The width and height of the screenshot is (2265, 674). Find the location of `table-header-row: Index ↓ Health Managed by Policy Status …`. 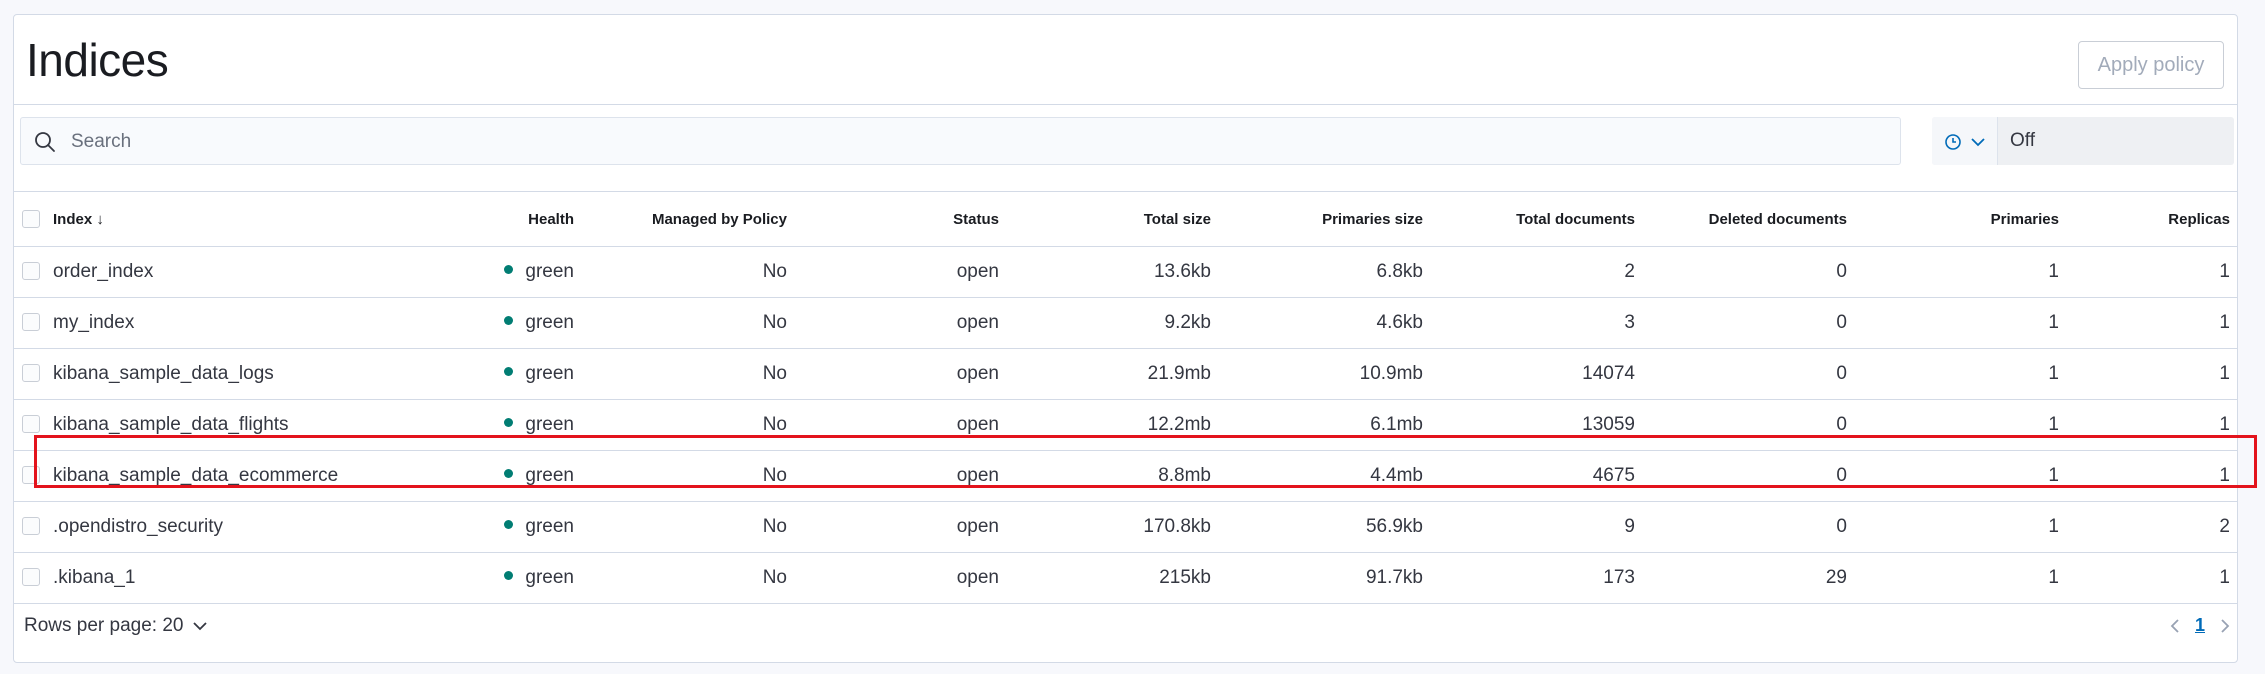

table-header-row: Index ↓ Health Managed by Policy Status … is located at coordinates (1126, 220).